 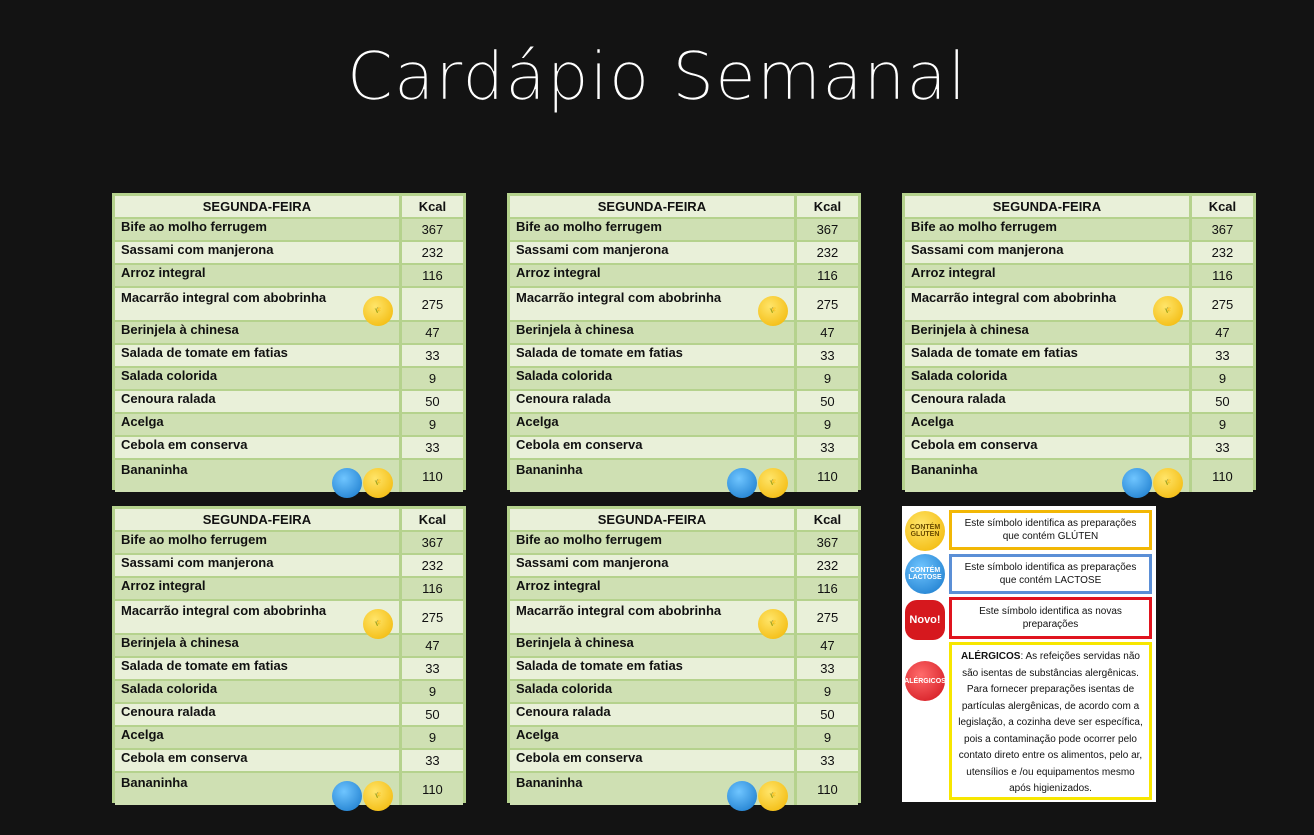 I want to click on allergens-icon: ALÉRGICOS, so click(x=925, y=681).